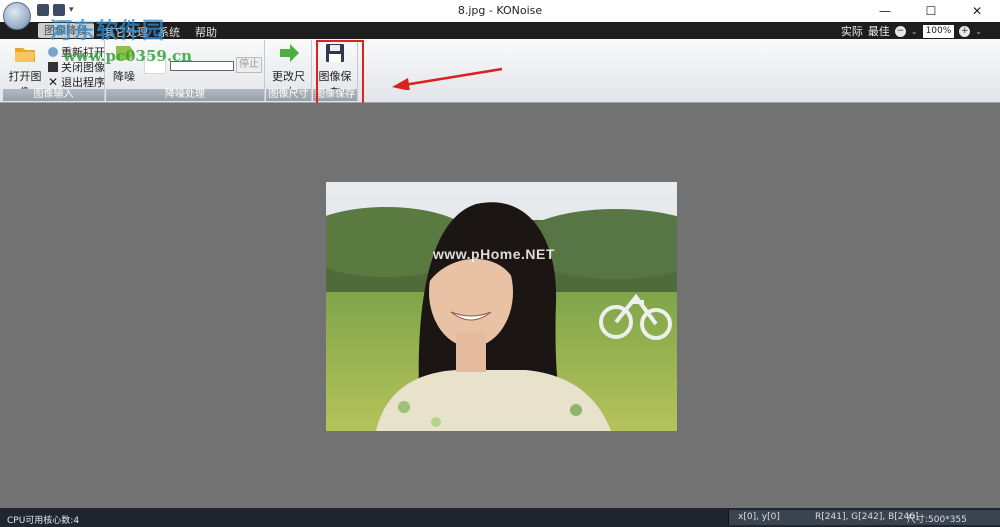 The width and height of the screenshot is (1000, 527). What do you see at coordinates (340, 75) in the screenshot?
I see `save-button-highlight-box` at bounding box center [340, 75].